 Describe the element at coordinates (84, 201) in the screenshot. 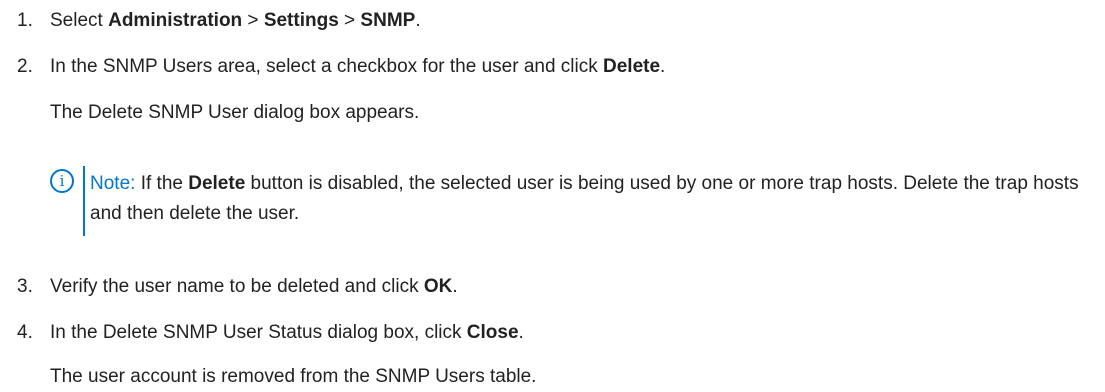

I see `note-divider` at that location.